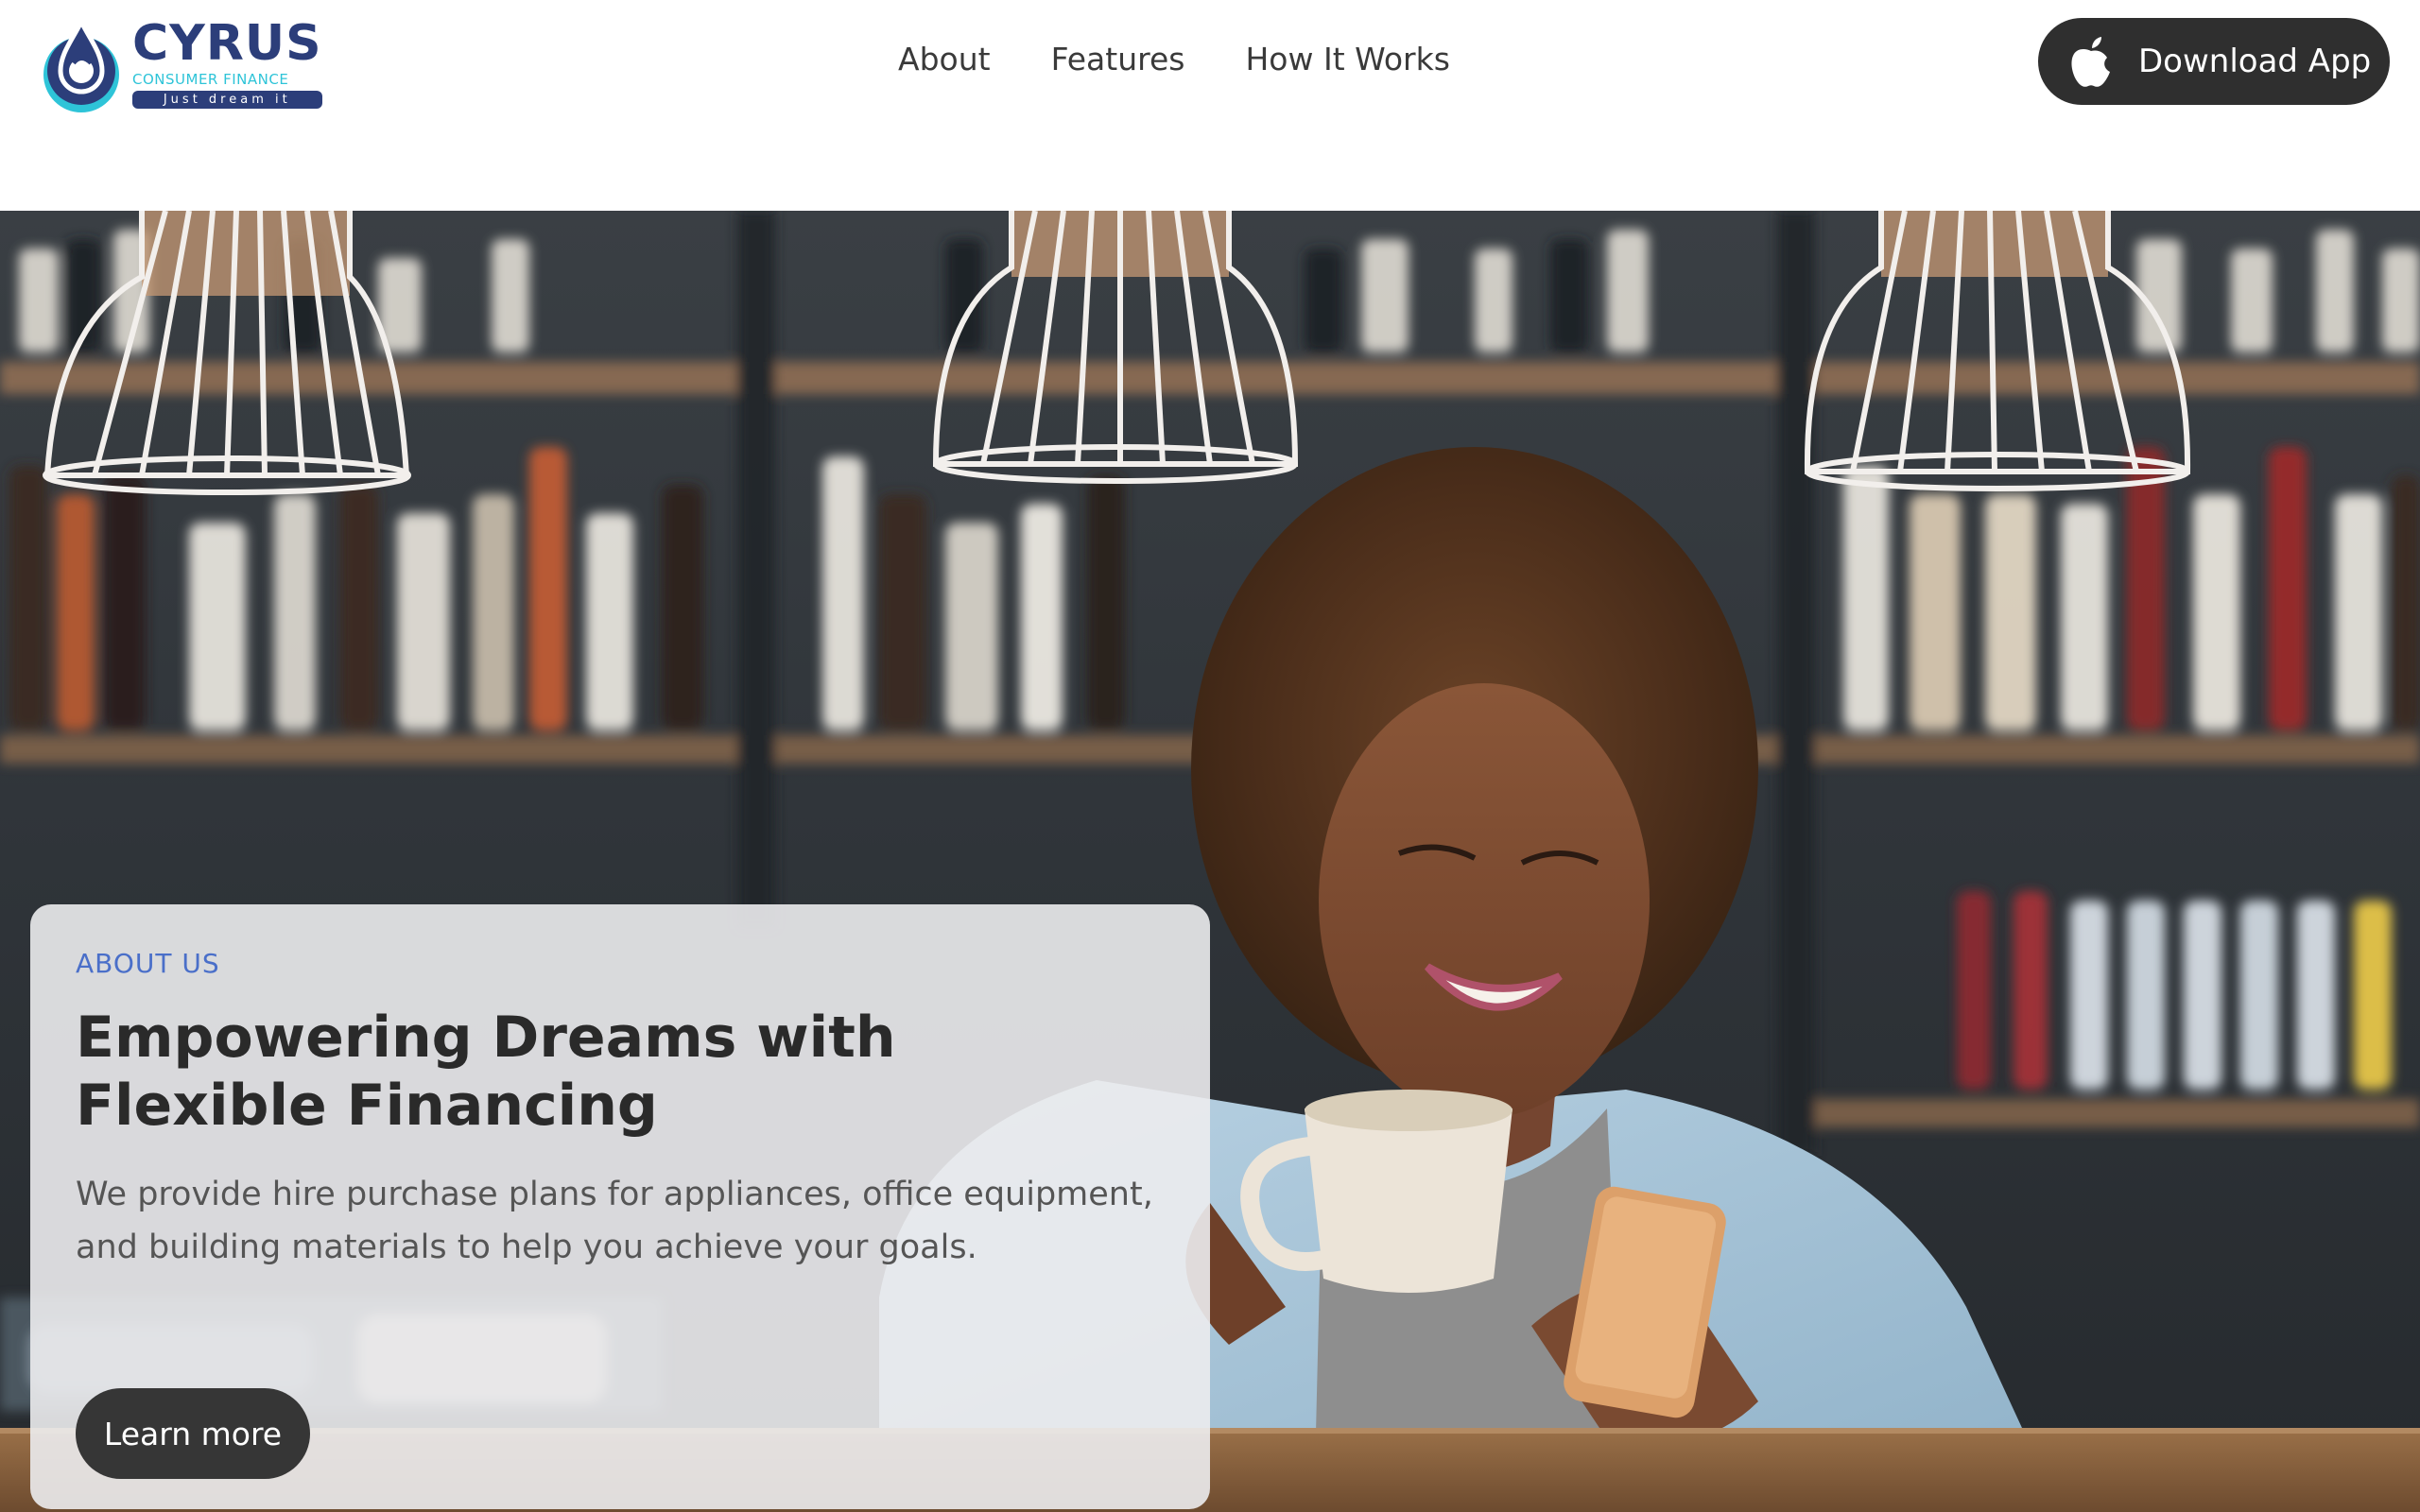  I want to click on download-app-button: Download App, so click(2214, 61).